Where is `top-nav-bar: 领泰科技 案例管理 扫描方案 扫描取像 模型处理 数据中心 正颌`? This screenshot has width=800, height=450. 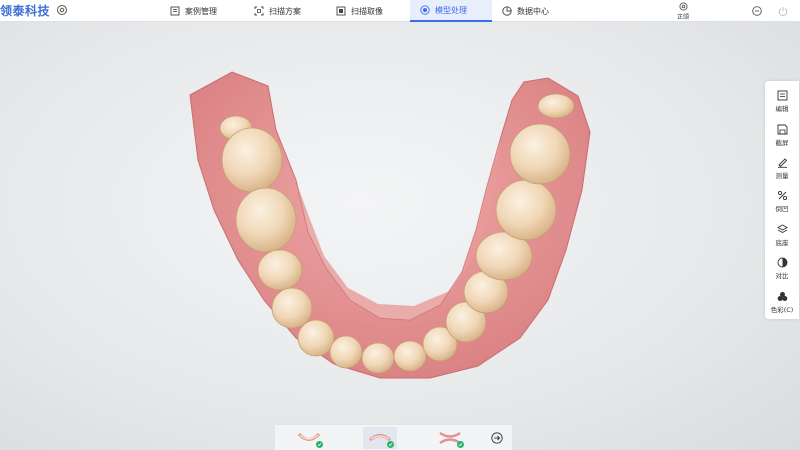 top-nav-bar: 领泰科技 案例管理 扫描方案 扫描取像 模型处理 数据中心 正颌 is located at coordinates (400, 11).